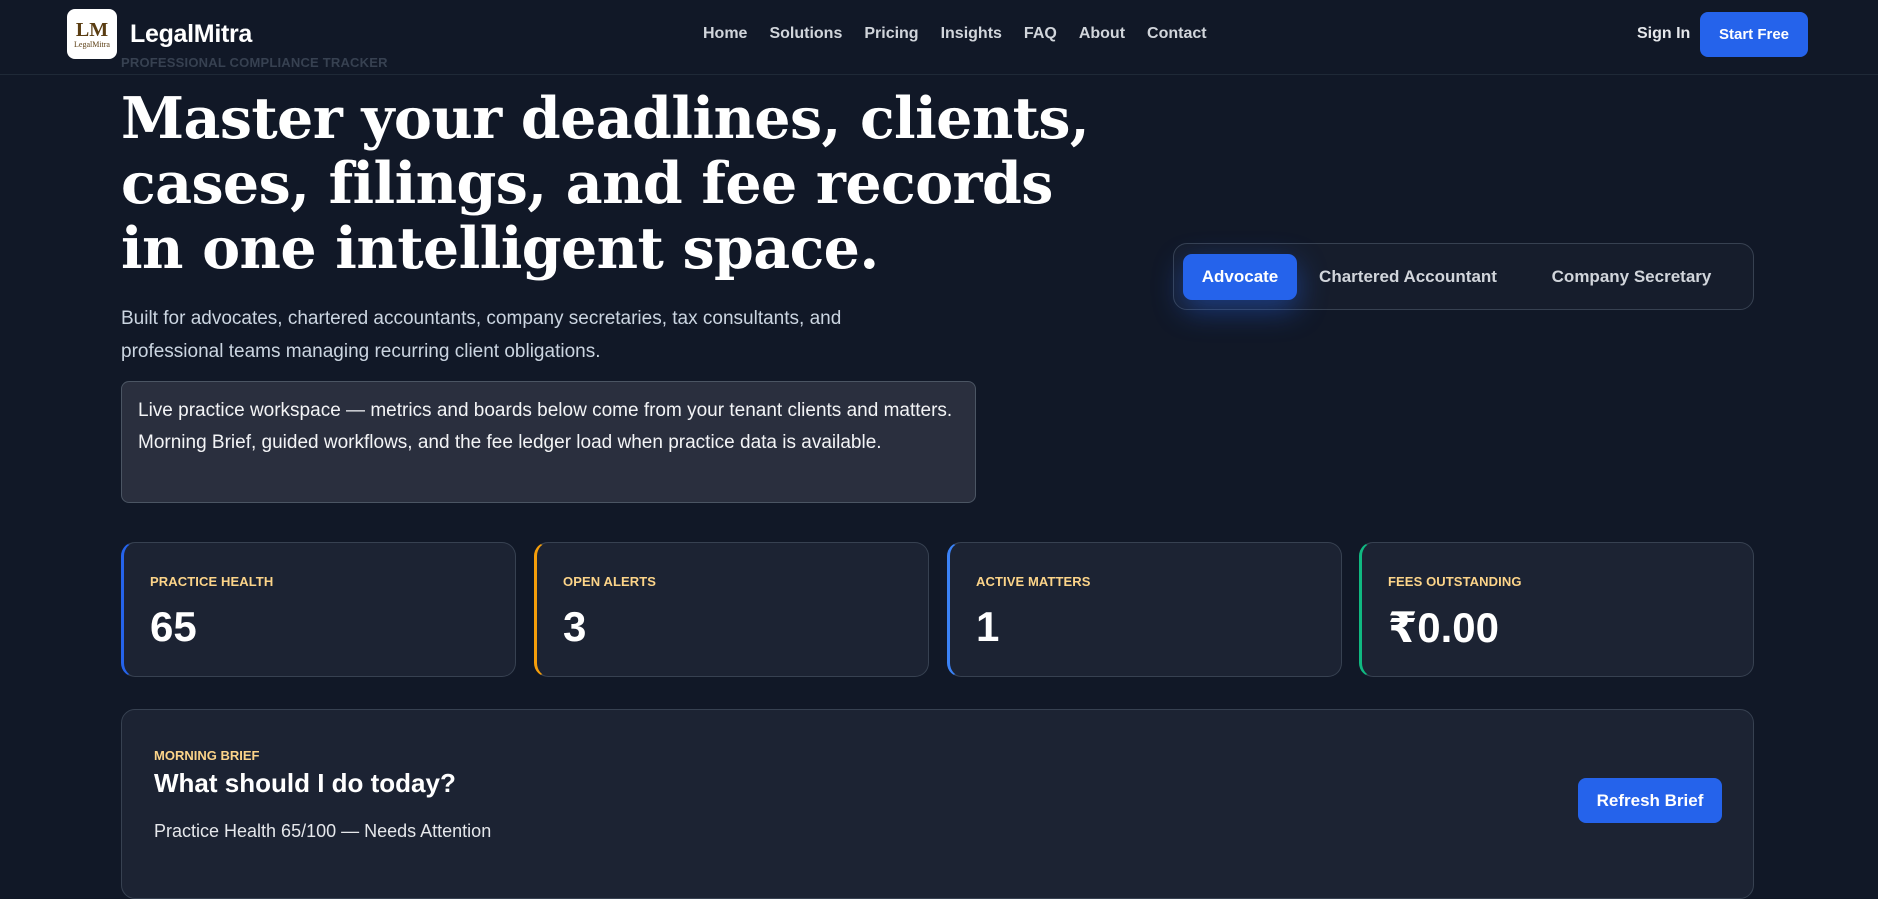 This screenshot has width=1878, height=899. I want to click on logo-caption: LegalMitra, so click(92, 44).